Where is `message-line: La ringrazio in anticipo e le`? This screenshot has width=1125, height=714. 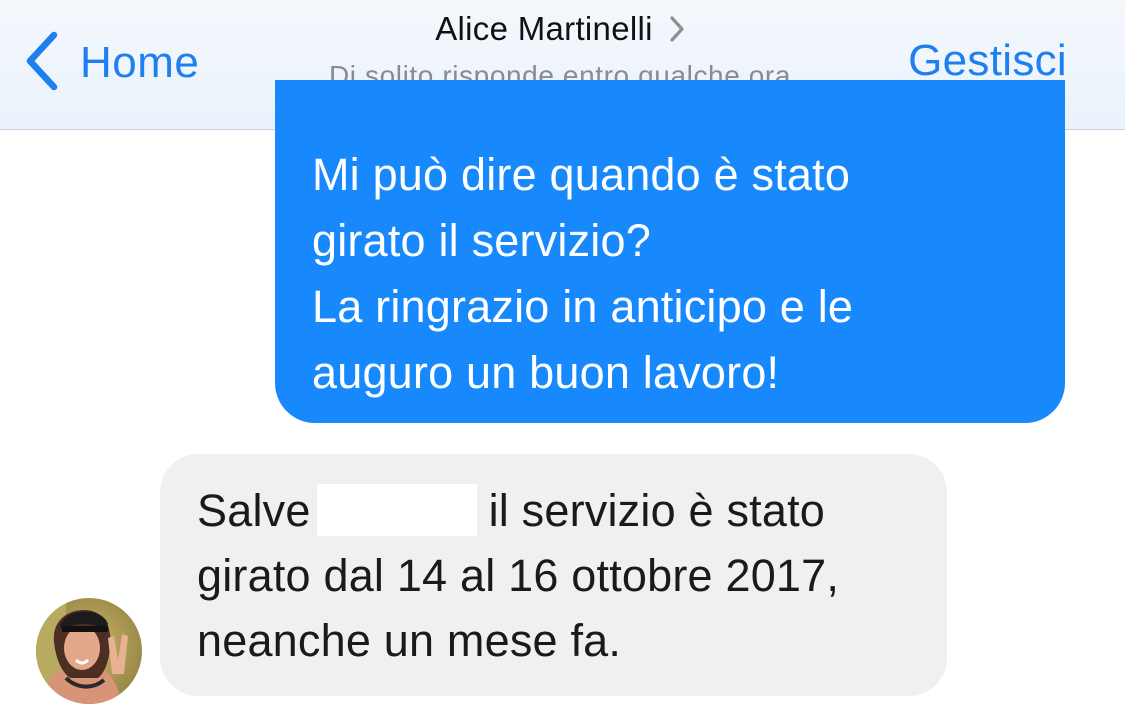 message-line: La ringrazio in anticipo e le is located at coordinates (583, 306).